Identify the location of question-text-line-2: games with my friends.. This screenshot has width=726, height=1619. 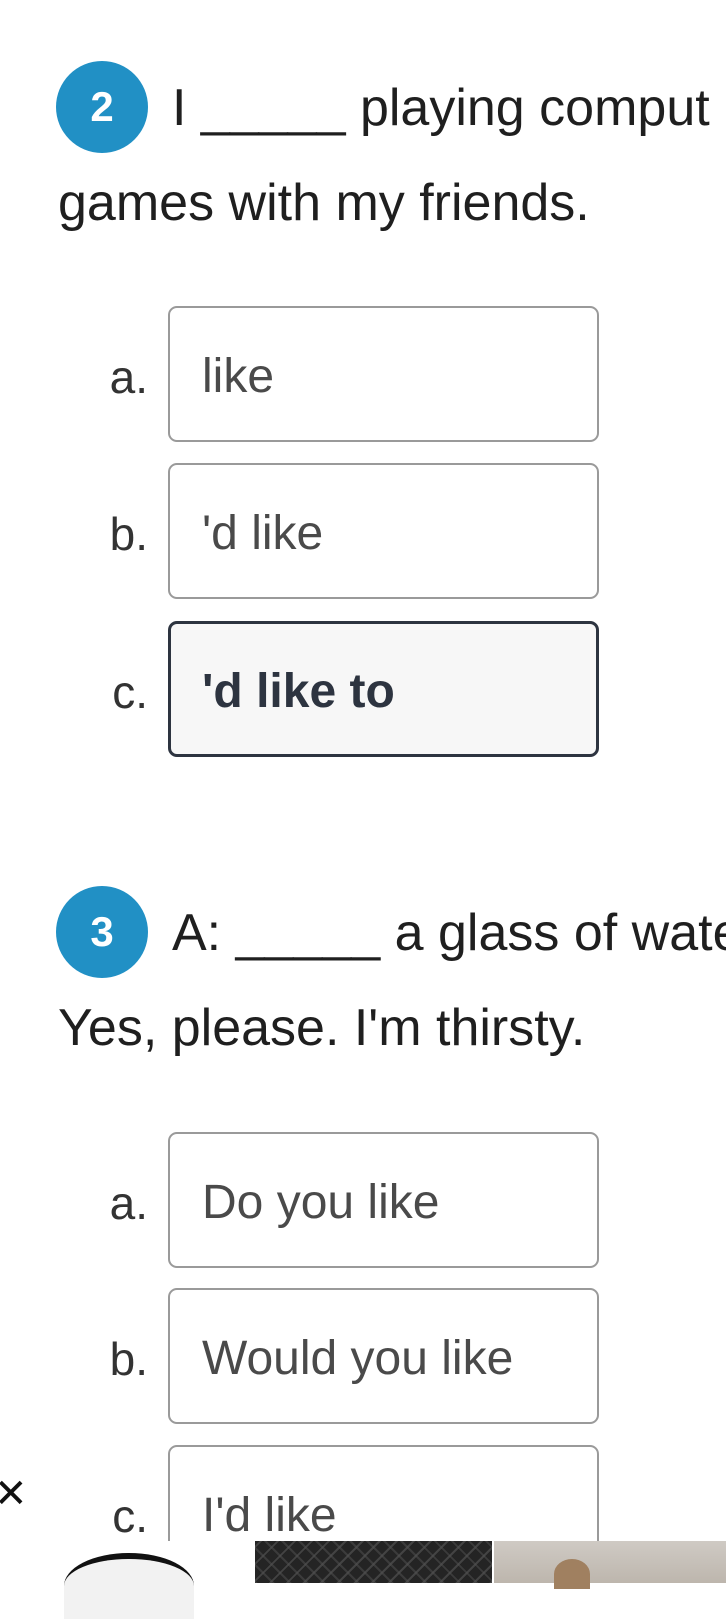
(324, 203).